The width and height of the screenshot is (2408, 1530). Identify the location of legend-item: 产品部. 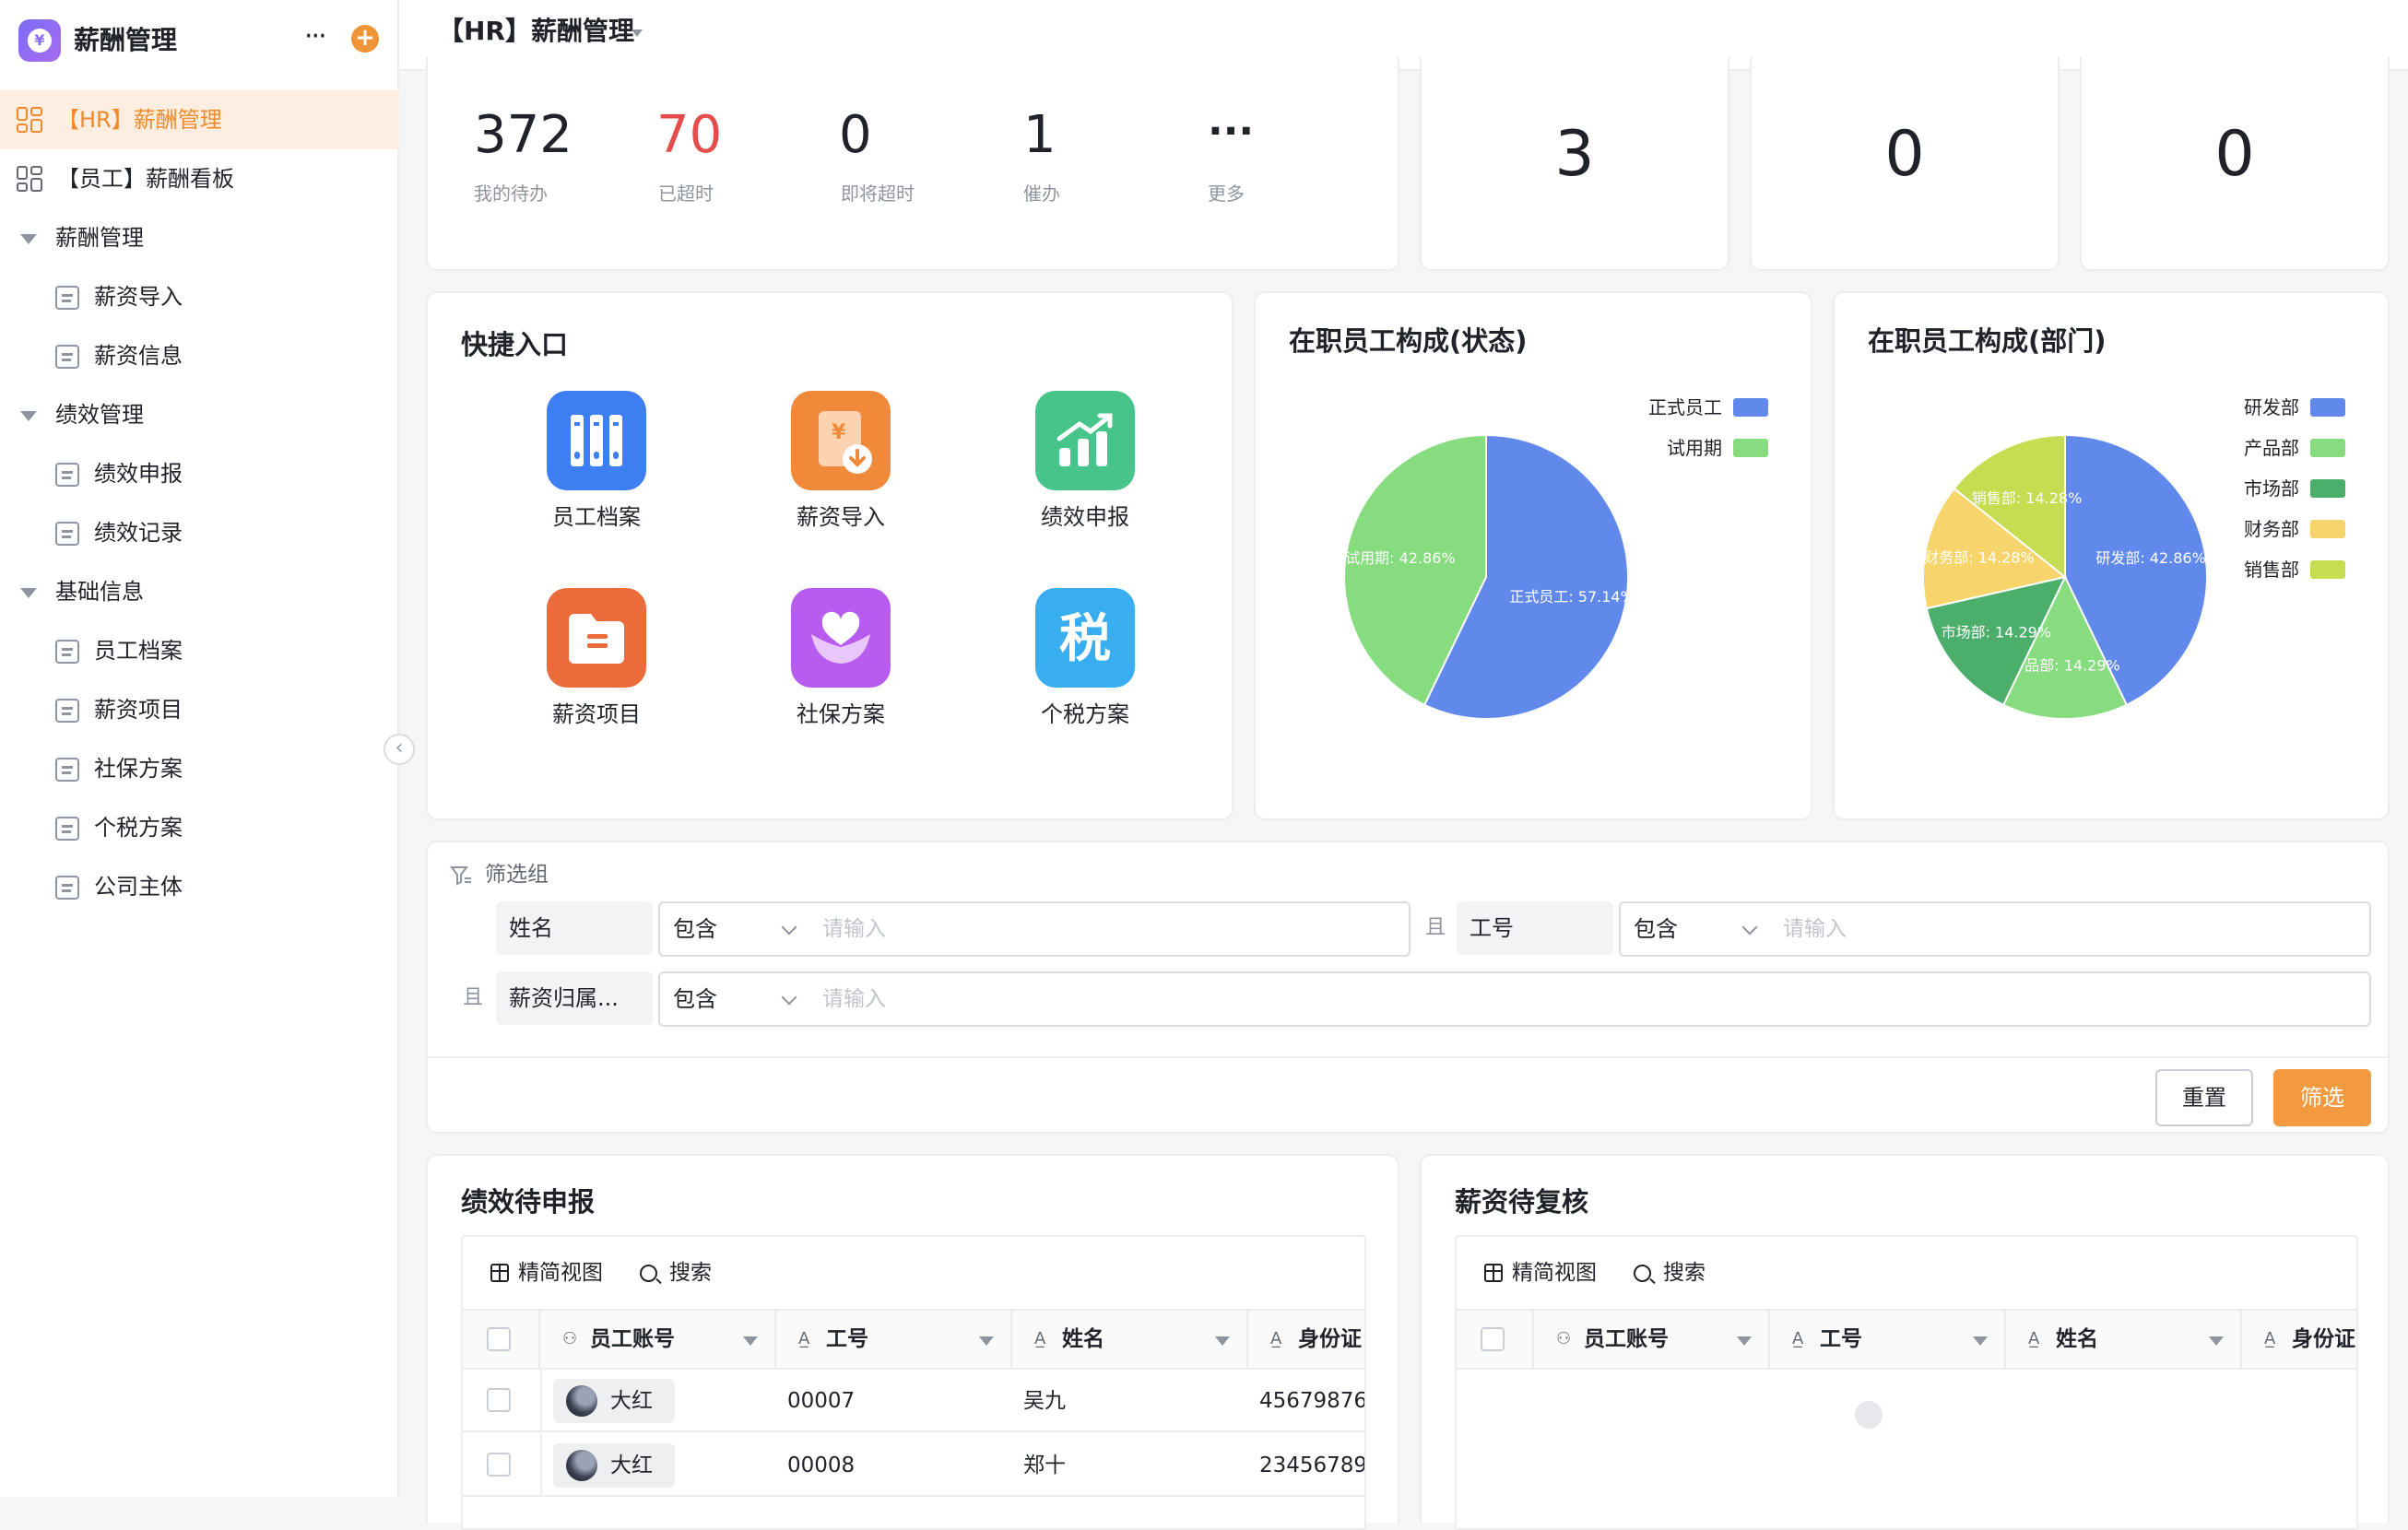
(2271, 448).